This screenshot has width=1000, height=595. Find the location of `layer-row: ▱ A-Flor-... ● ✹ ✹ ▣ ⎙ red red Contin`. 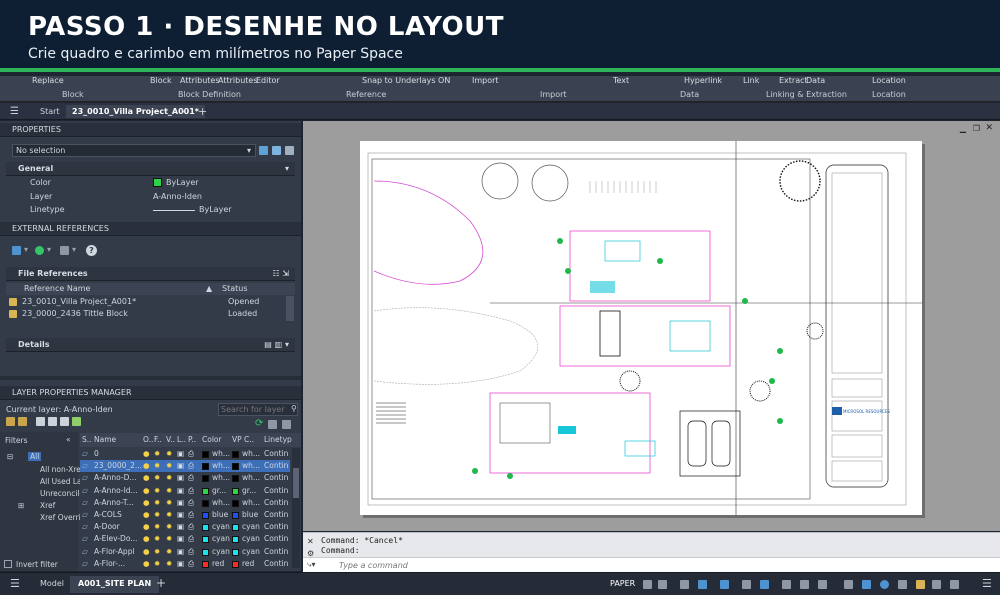

layer-row: ▱ A-Flor-... ● ✹ ✹ ▣ ⎙ red red Contin is located at coordinates (185, 564).